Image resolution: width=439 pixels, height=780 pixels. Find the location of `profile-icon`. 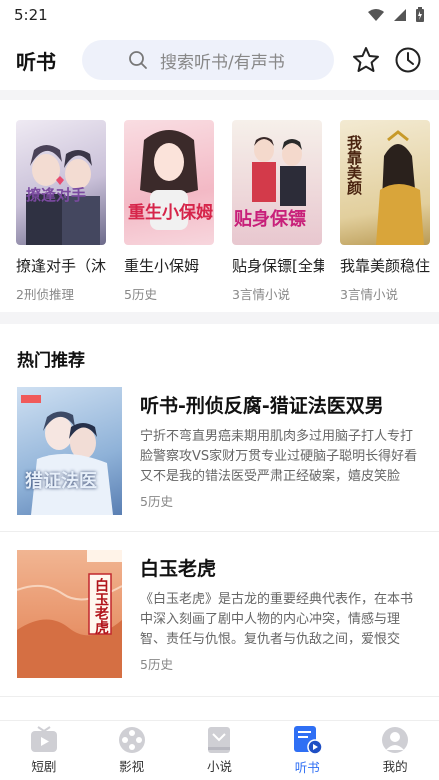

profile-icon is located at coordinates (395, 740).